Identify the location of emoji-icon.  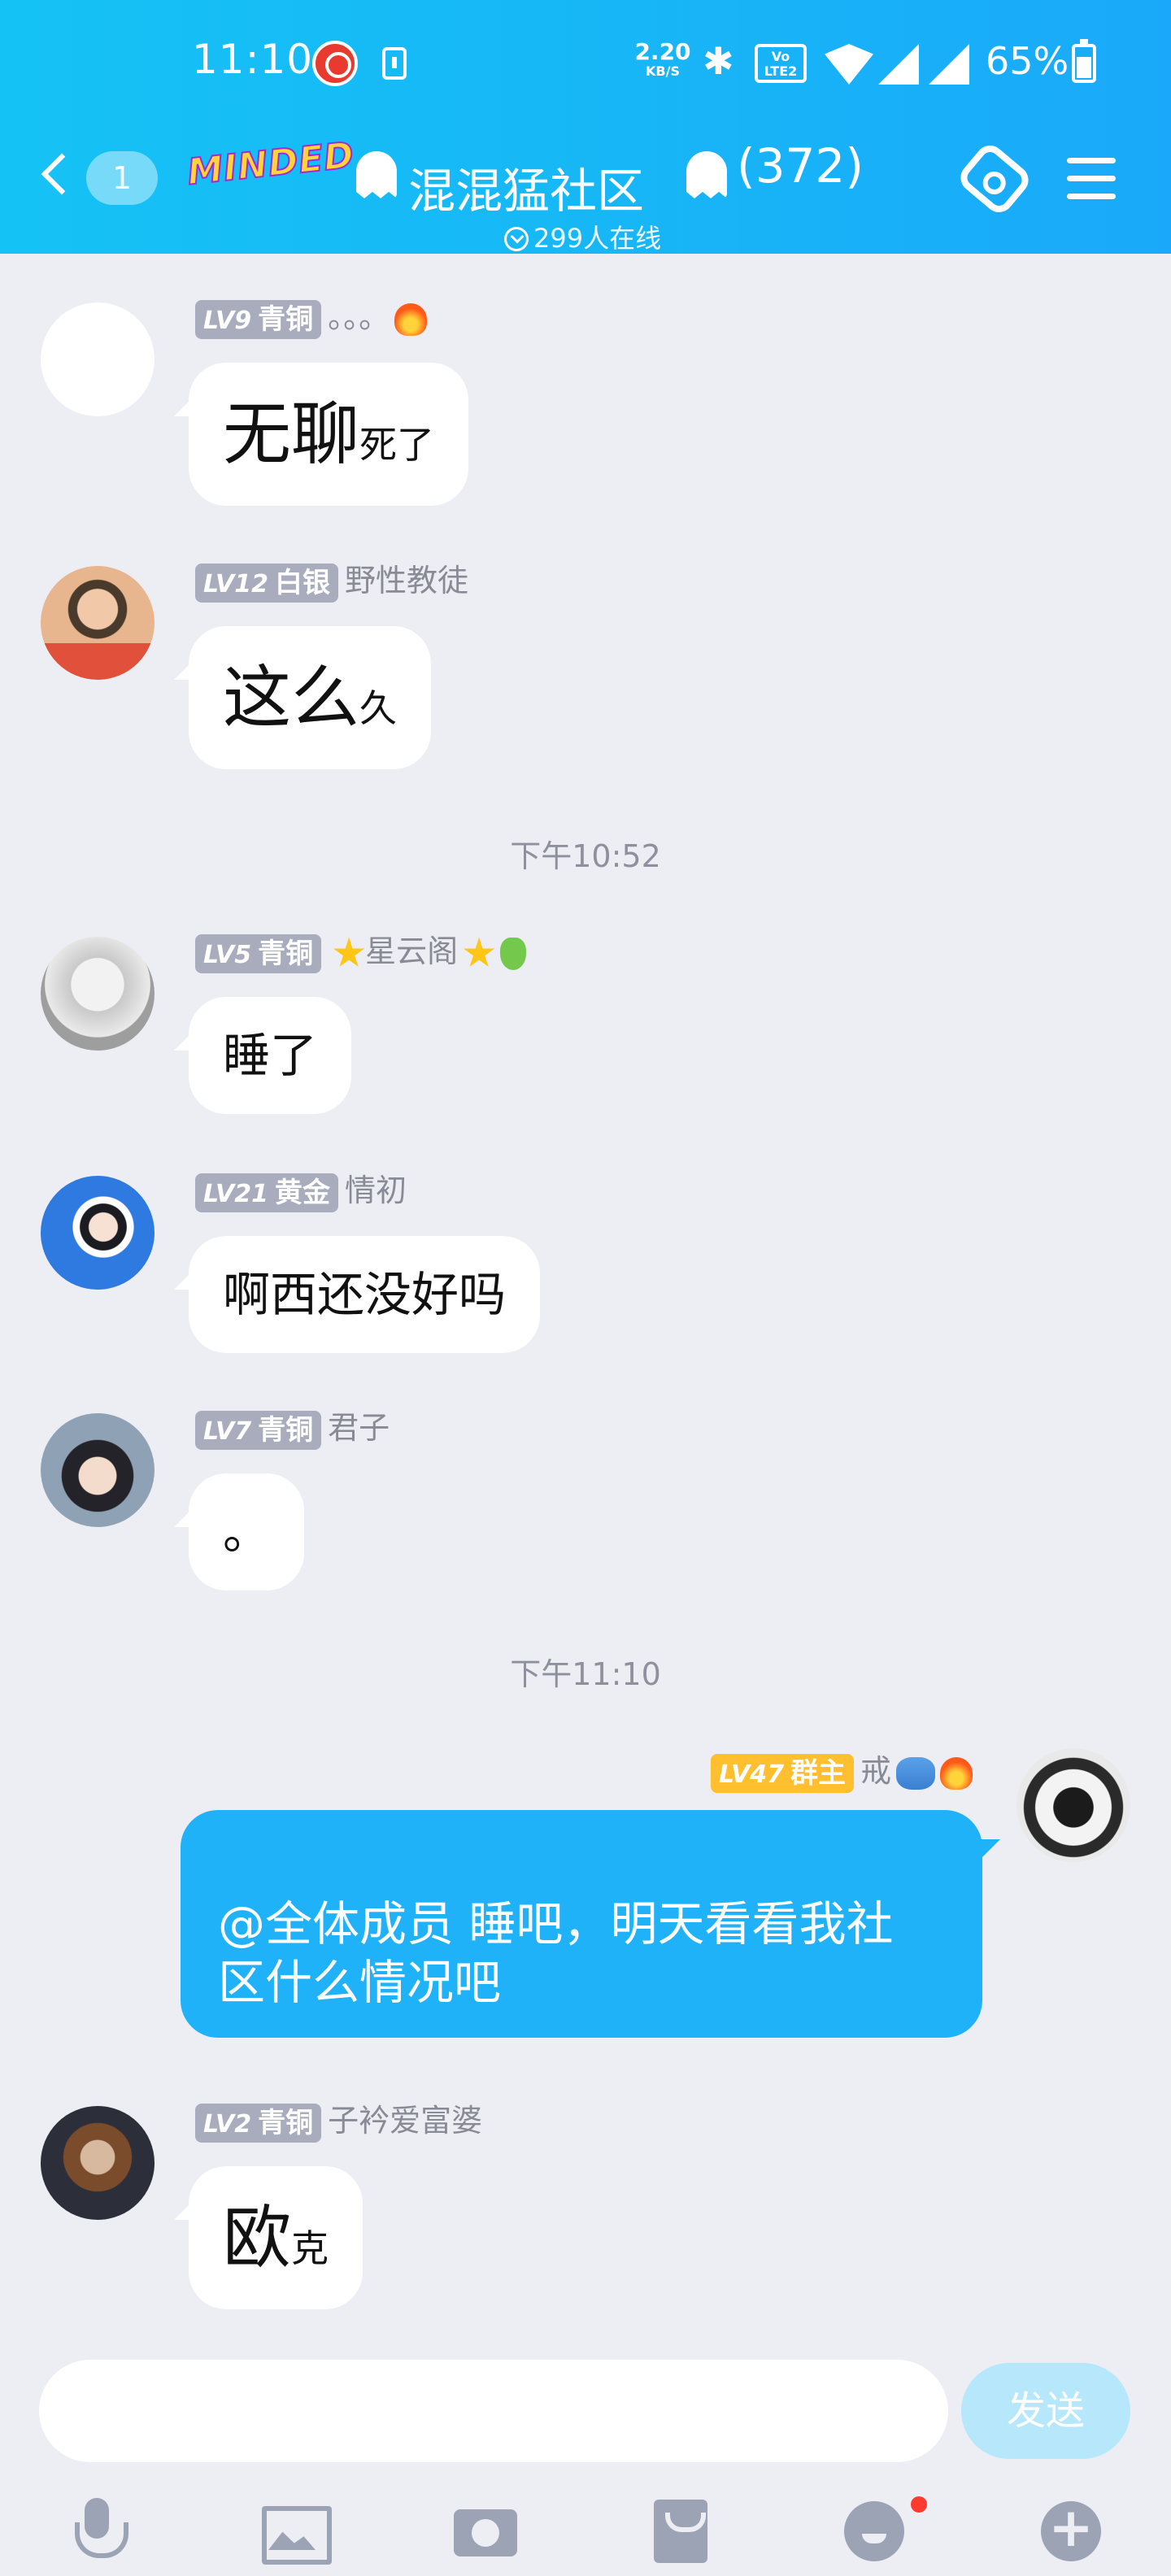
(875, 2532).